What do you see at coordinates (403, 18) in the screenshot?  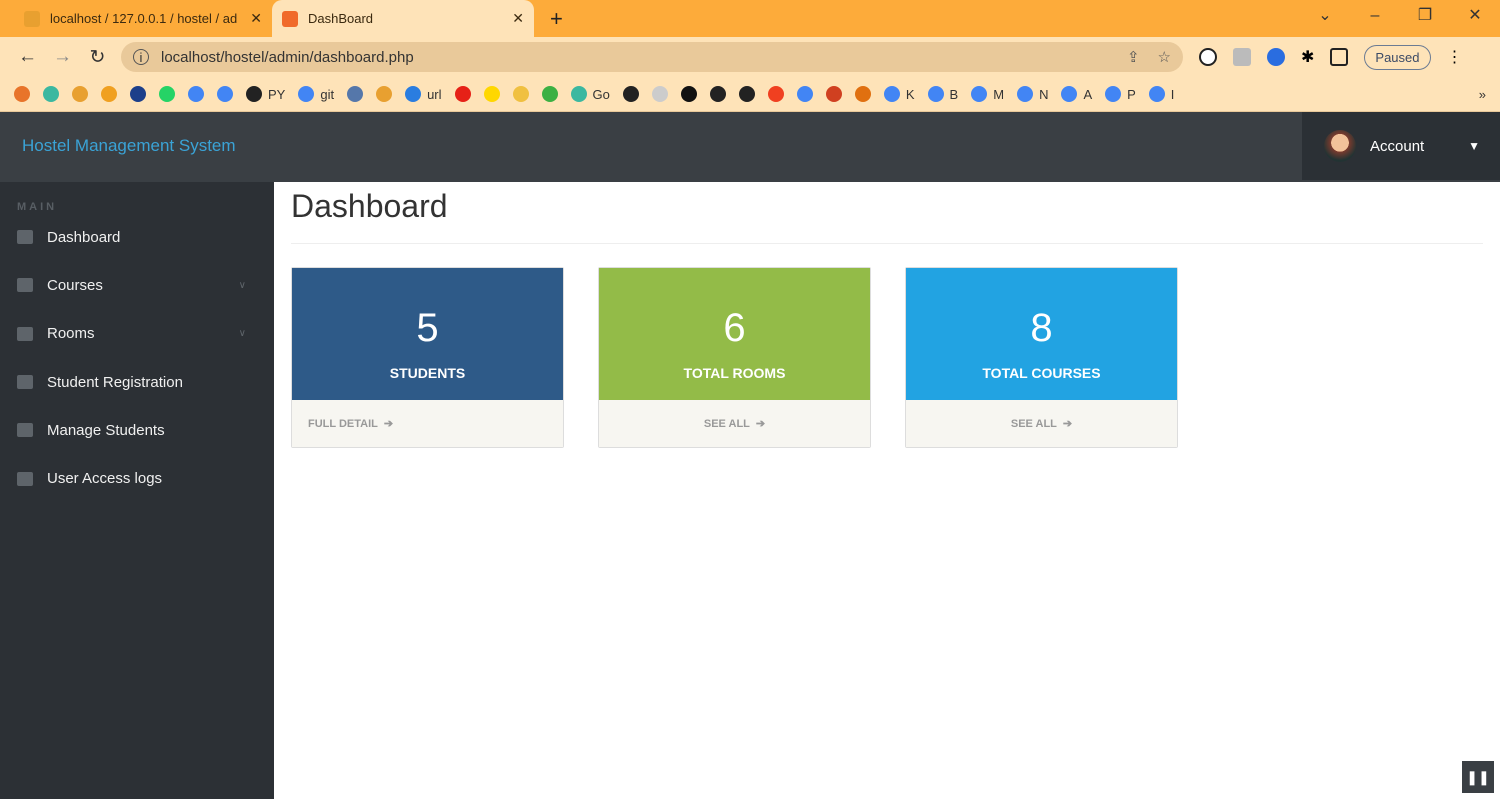 I see `tab-dashboard: DashBoard ✕` at bounding box center [403, 18].